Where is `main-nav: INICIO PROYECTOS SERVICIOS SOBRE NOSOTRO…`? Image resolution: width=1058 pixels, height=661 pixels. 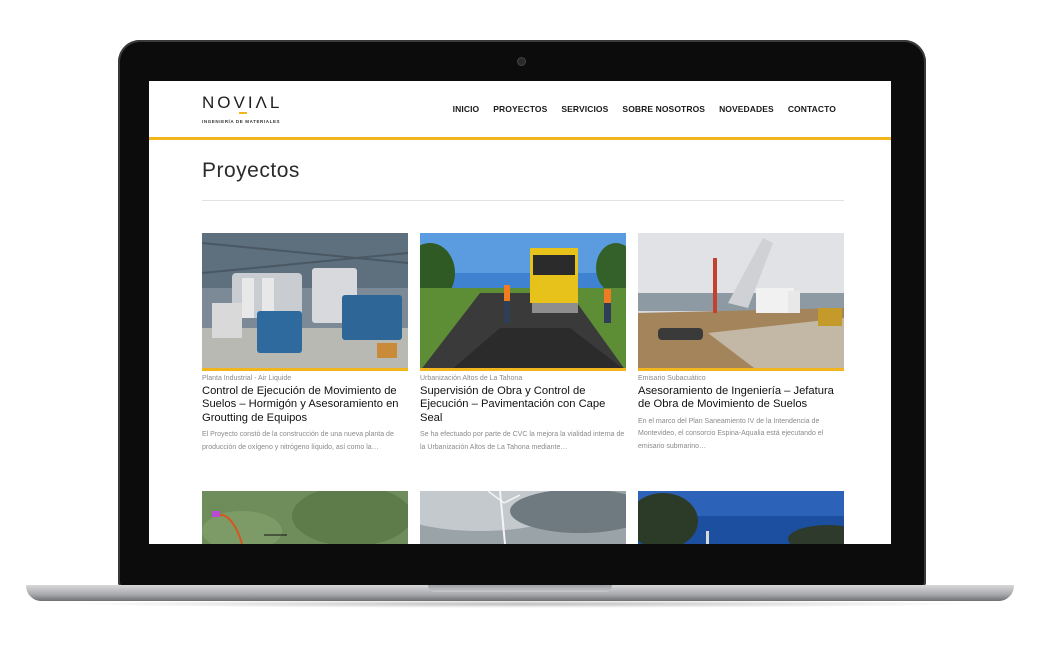
main-nav: INICIO PROYECTOS SERVICIOS SOBRE NOSOTRO… is located at coordinates (644, 109).